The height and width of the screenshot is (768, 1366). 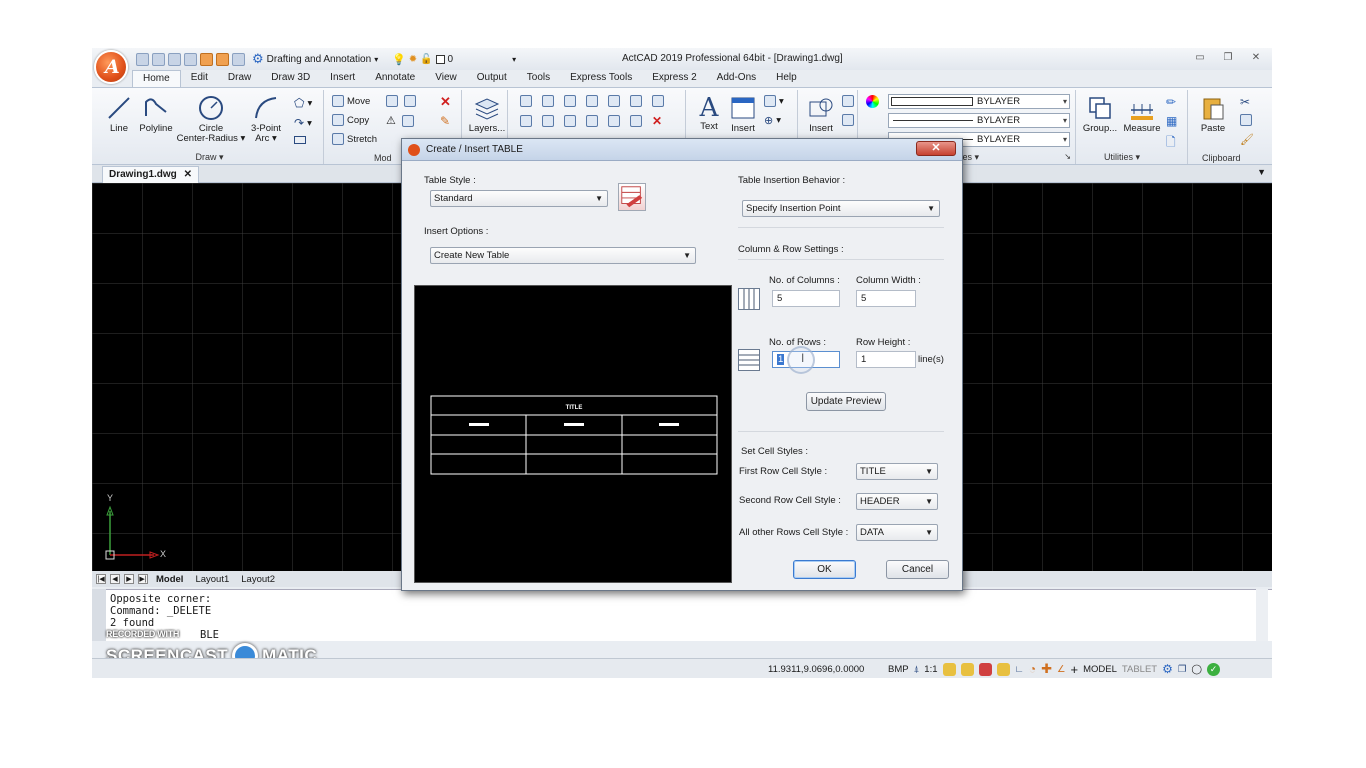 What do you see at coordinates (930, 669) in the screenshot?
I see `scale-value: 1:1` at bounding box center [930, 669].